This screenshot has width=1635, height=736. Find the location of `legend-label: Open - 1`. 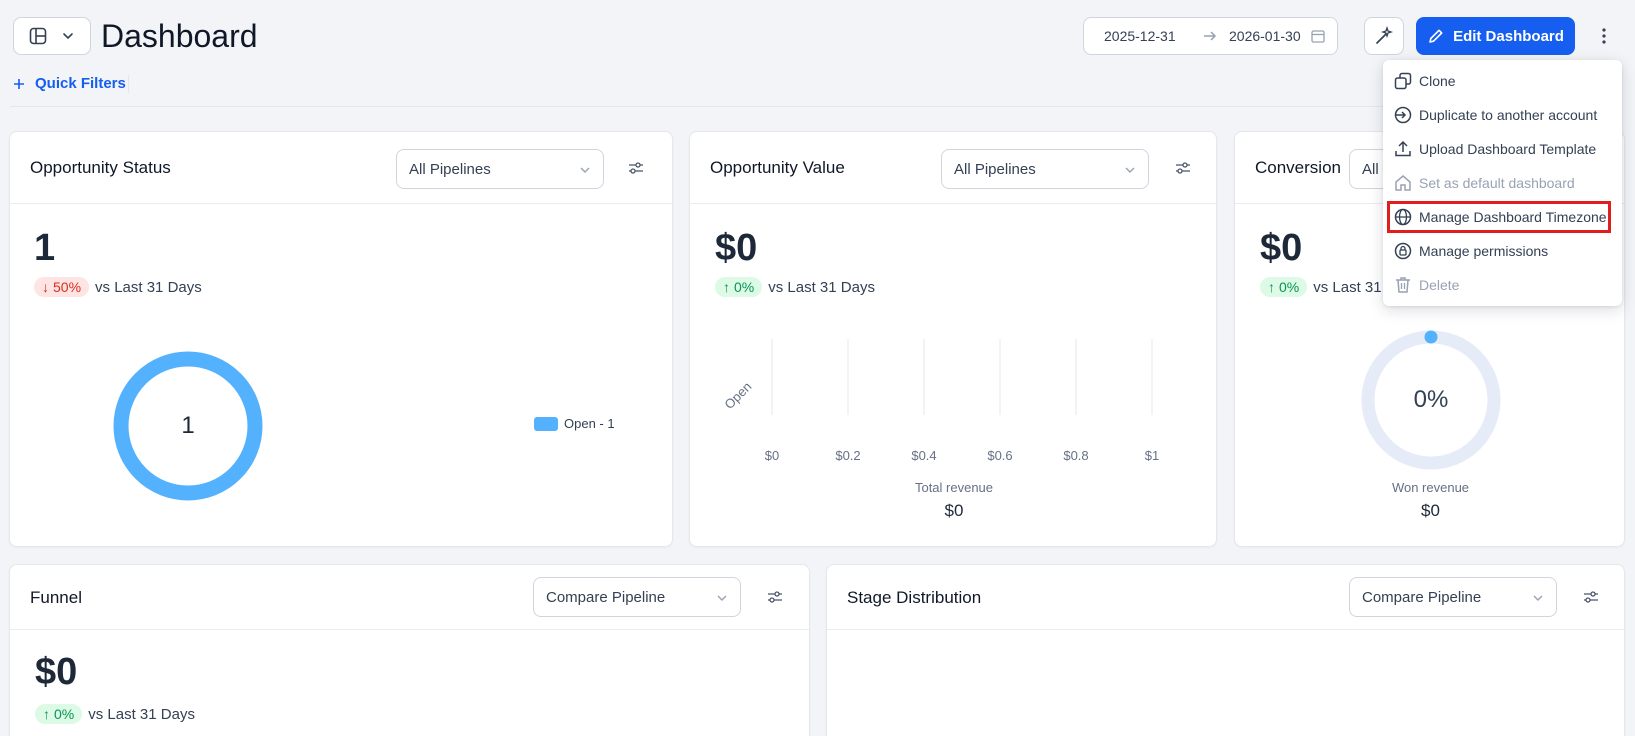

legend-label: Open - 1 is located at coordinates (589, 423).